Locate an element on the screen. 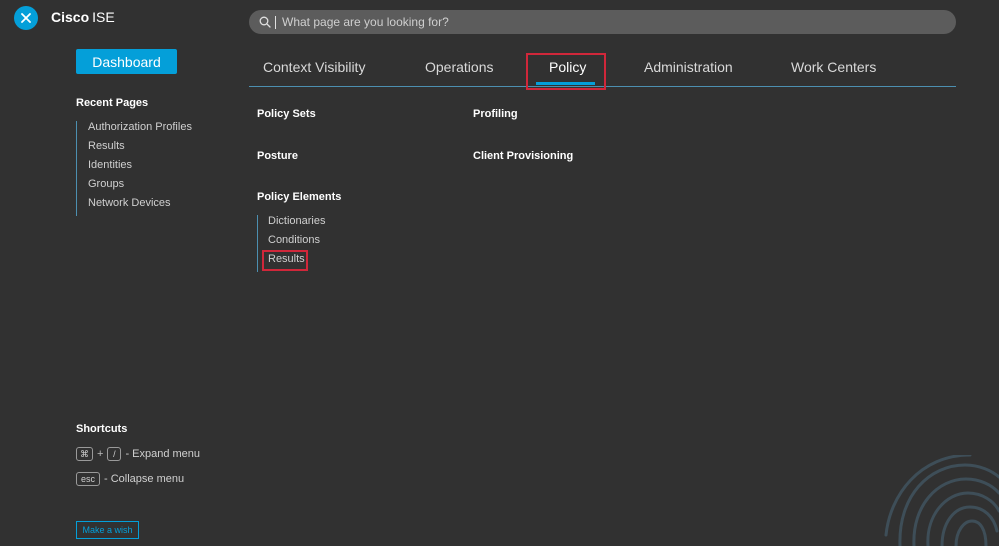  recent-page-authorization-profiles: Authorization Profiles is located at coordinates (140, 130).